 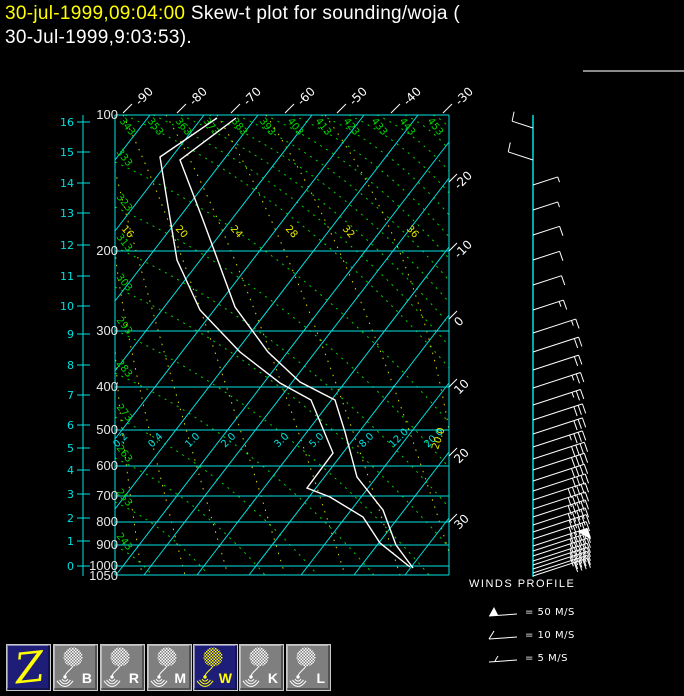 I want to click on moist-adiabat-label: 32, so click(x=348, y=232).